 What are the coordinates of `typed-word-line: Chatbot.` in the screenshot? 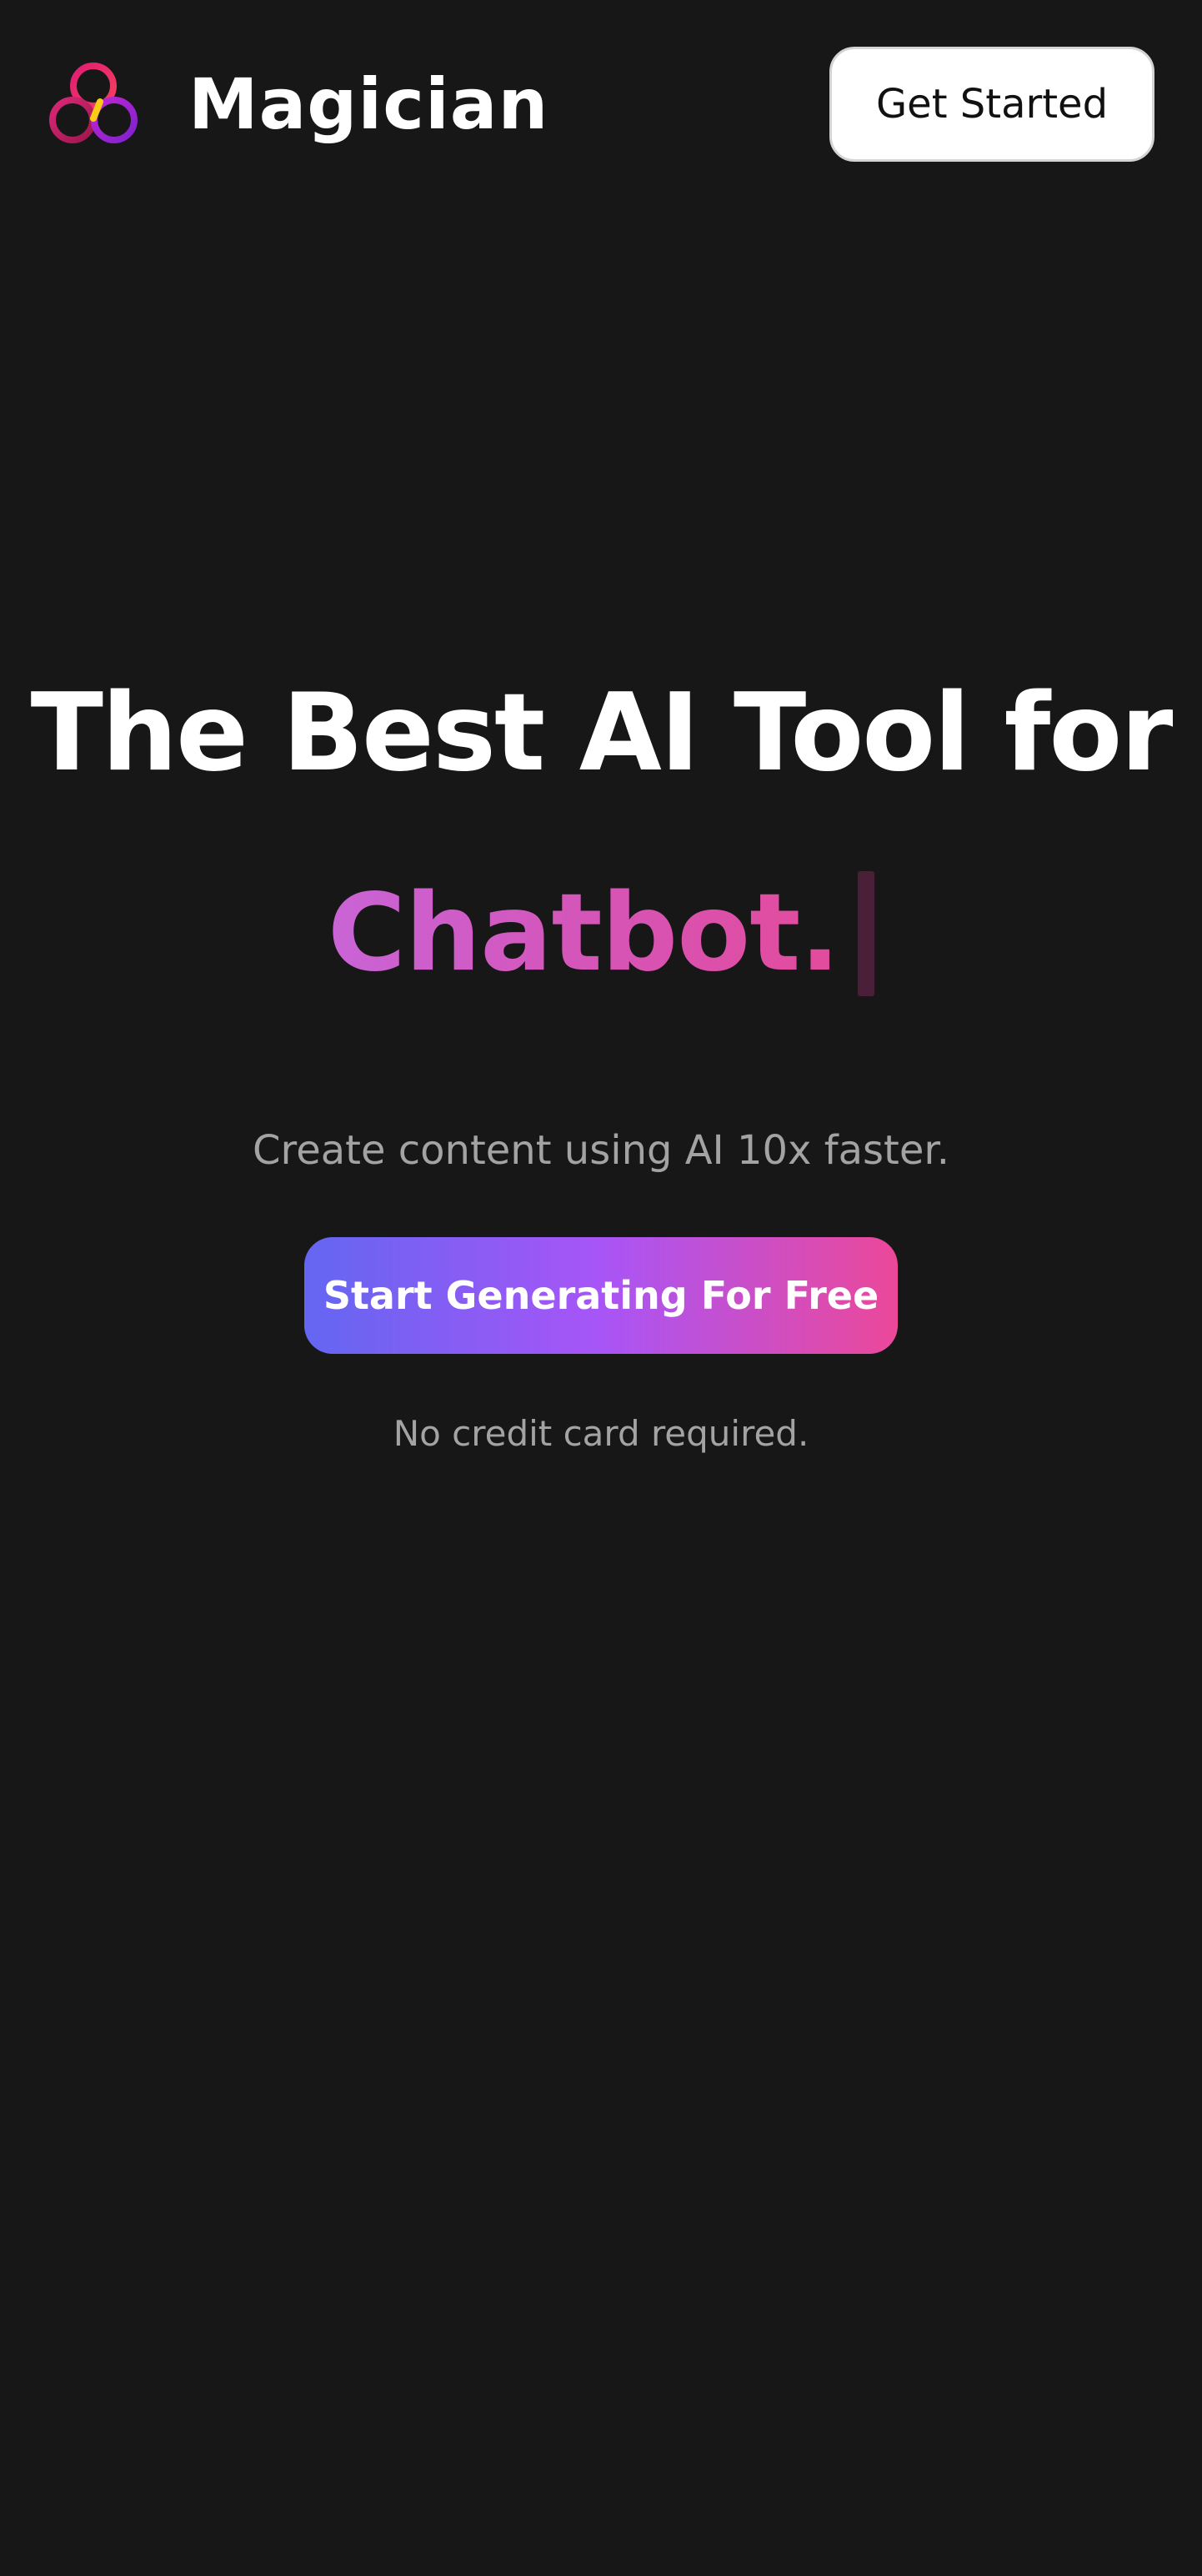 It's located at (601, 933).